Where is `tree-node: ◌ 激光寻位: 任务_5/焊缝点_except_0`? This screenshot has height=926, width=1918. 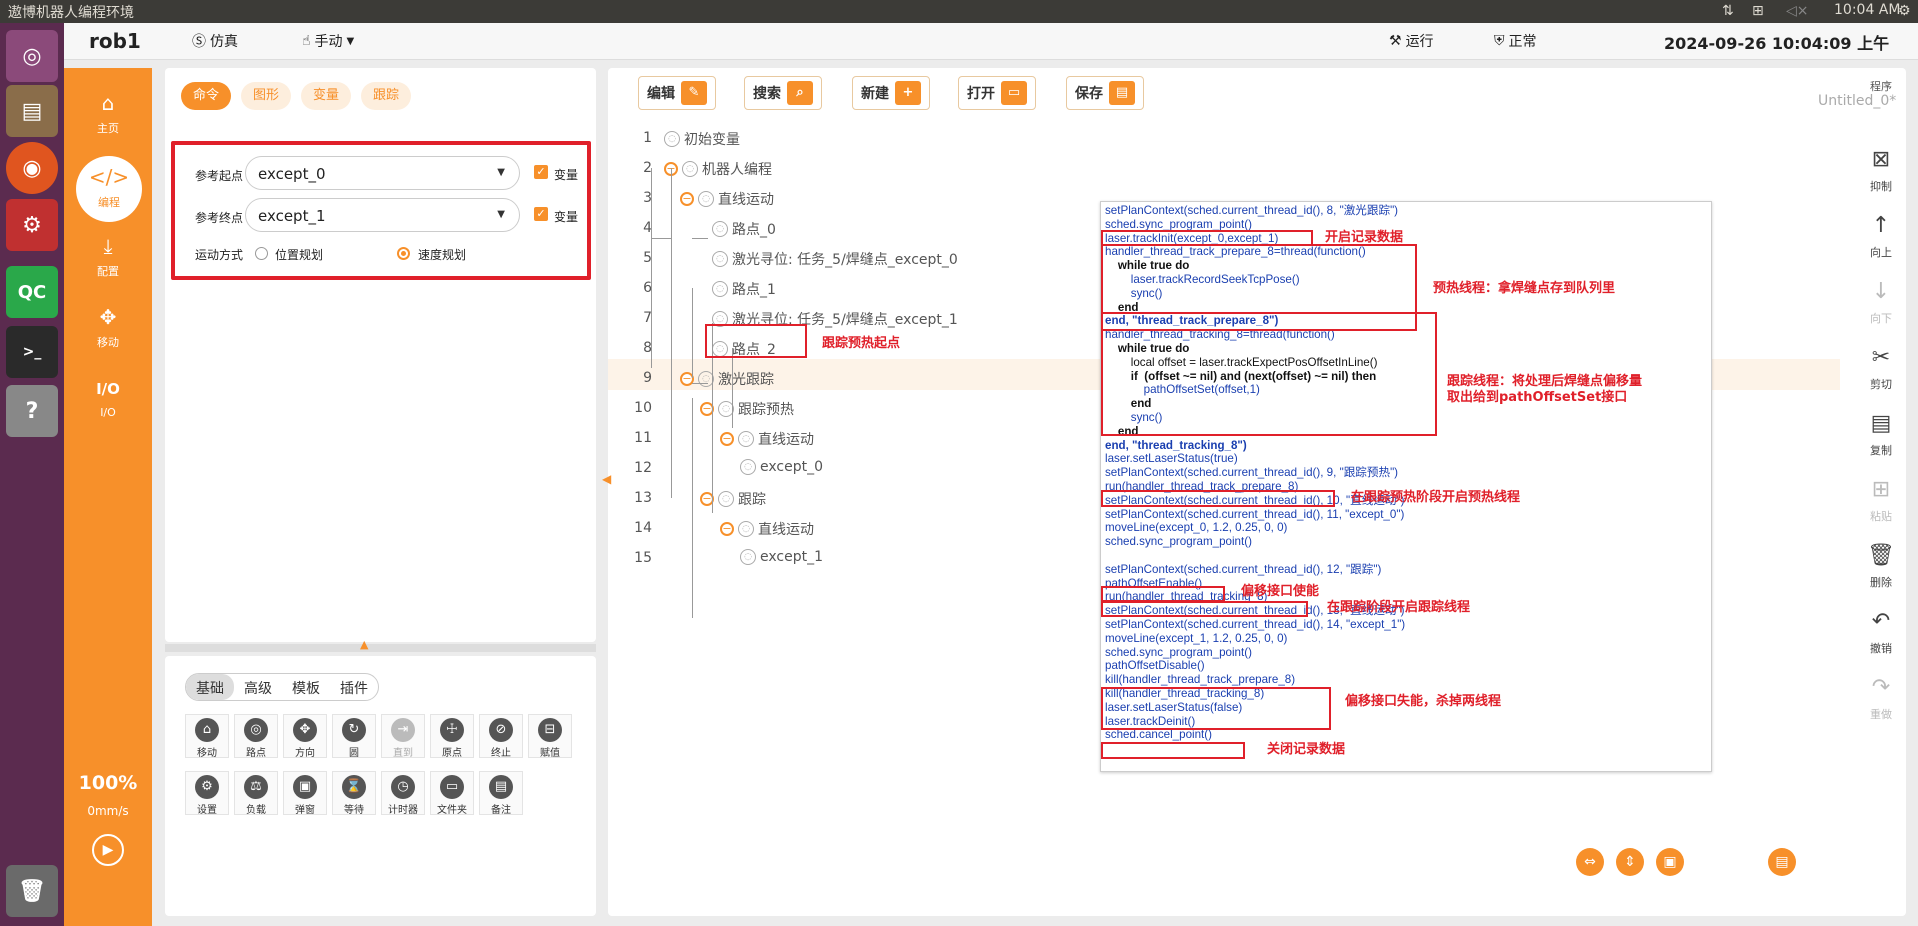
tree-node: ◌ 激光寻位: 任务_5/焊缝点_except_0 is located at coordinates (835, 259).